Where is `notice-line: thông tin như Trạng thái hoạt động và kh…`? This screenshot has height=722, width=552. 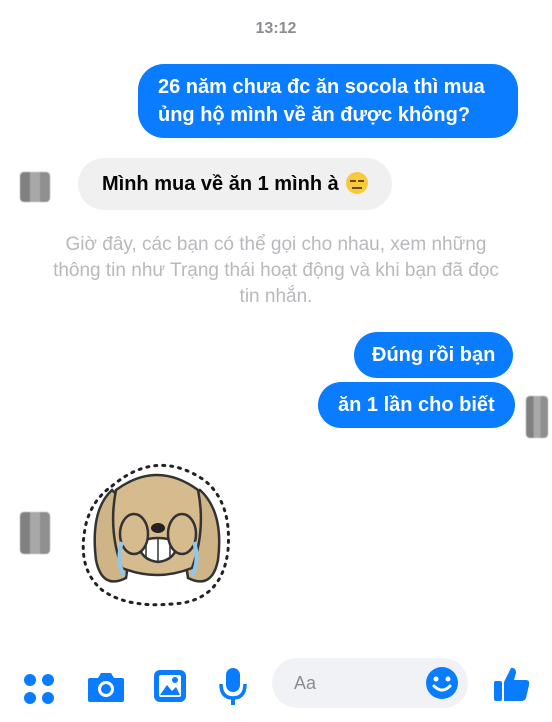
notice-line: thông tin như Trạng thái hoạt động và kh… is located at coordinates (276, 270).